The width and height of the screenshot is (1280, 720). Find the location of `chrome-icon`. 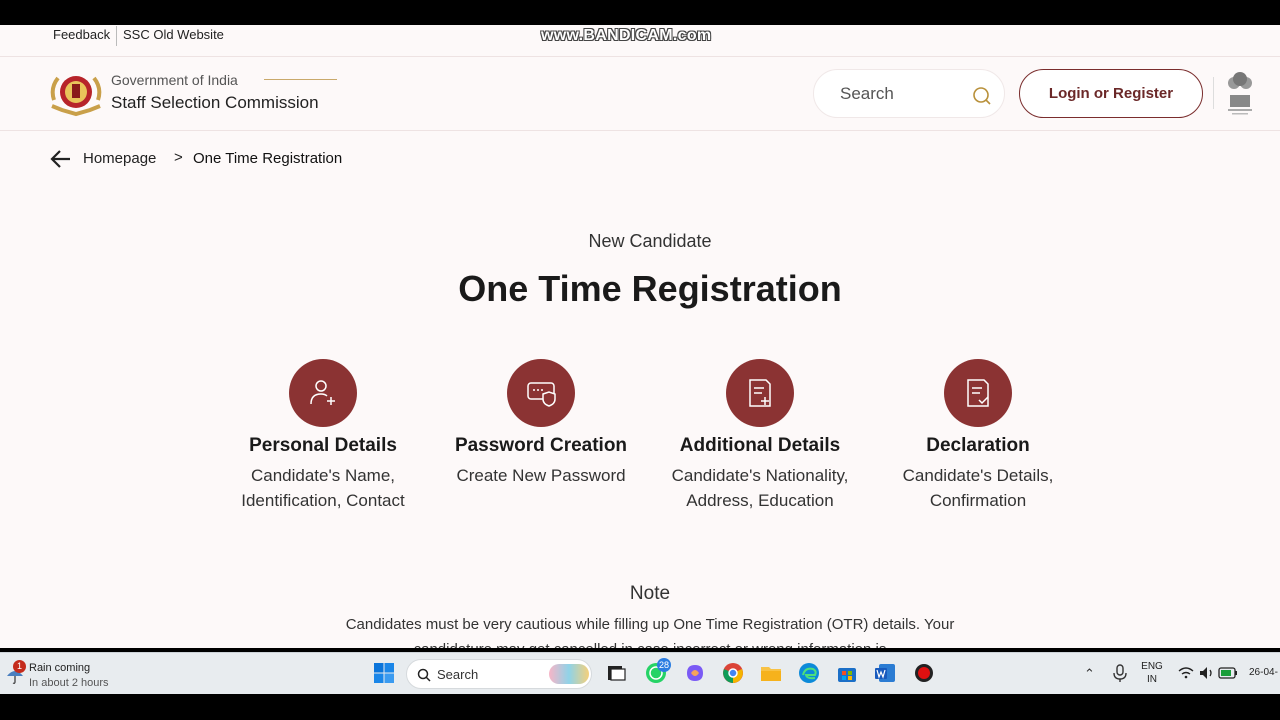

chrome-icon is located at coordinates (733, 673).